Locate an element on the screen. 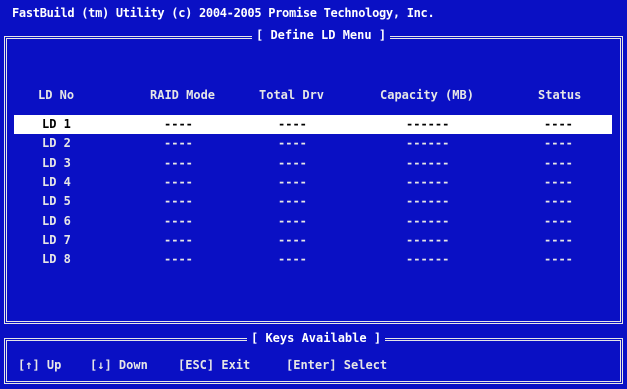  column-header-capacity: Capacity (MB) is located at coordinates (427, 95).